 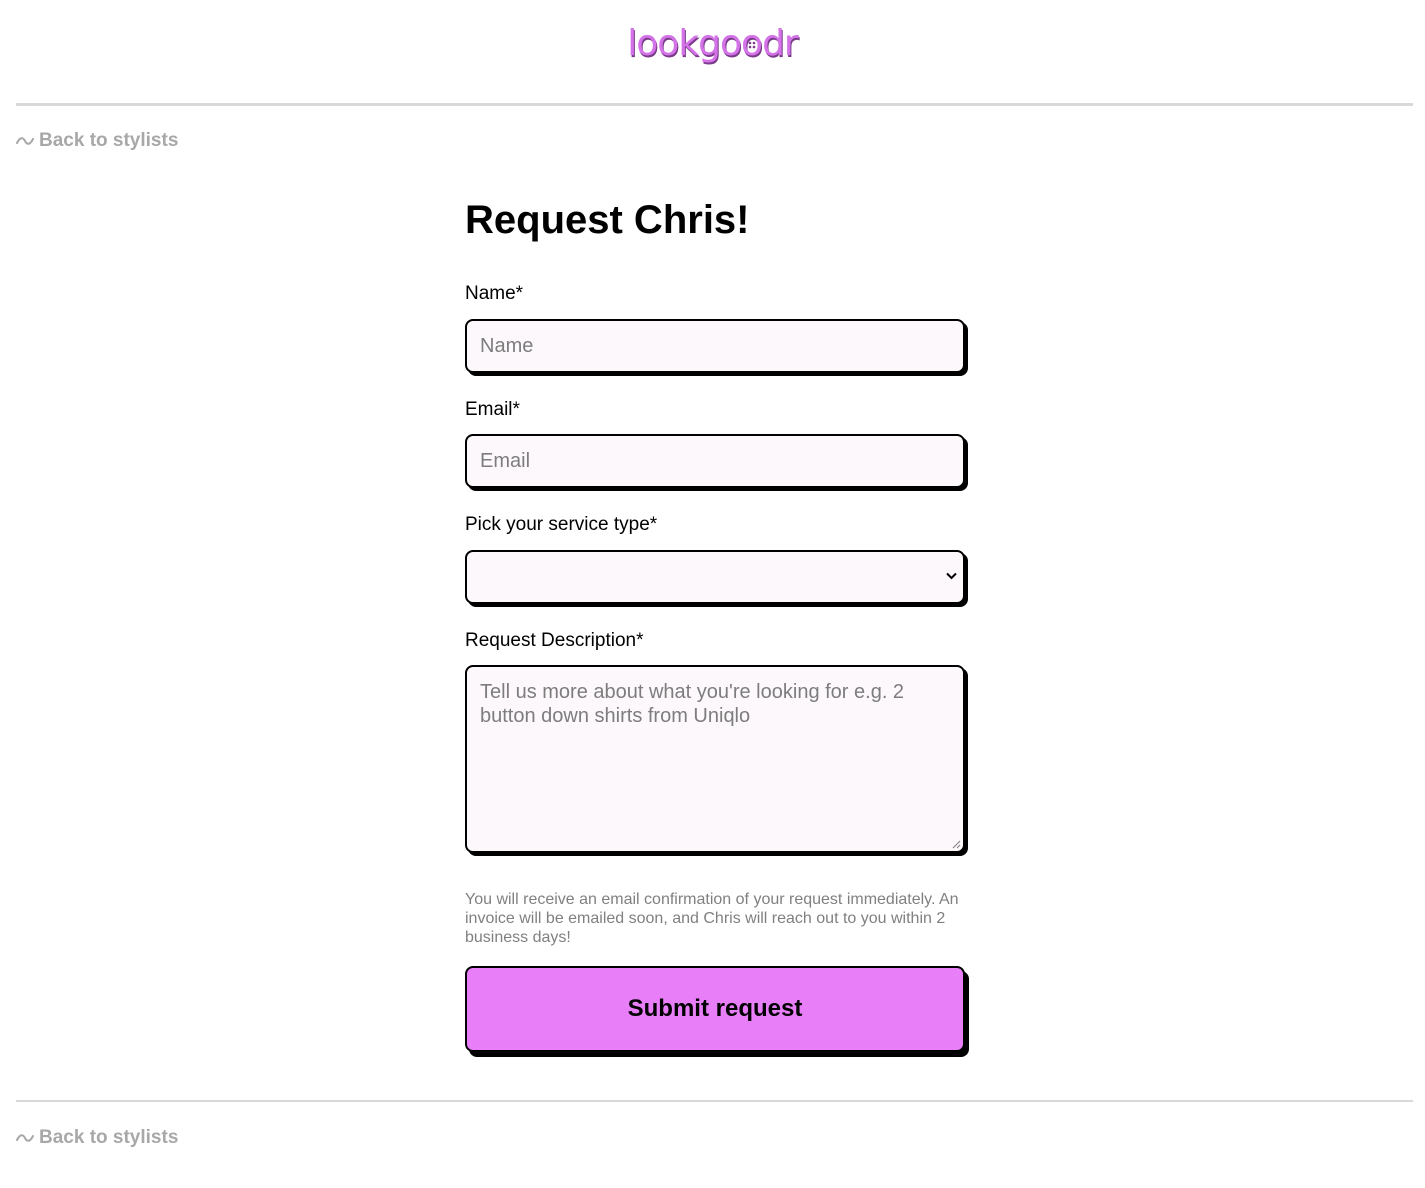 What do you see at coordinates (780, 43) in the screenshot?
I see `logo-text-end: dr` at bounding box center [780, 43].